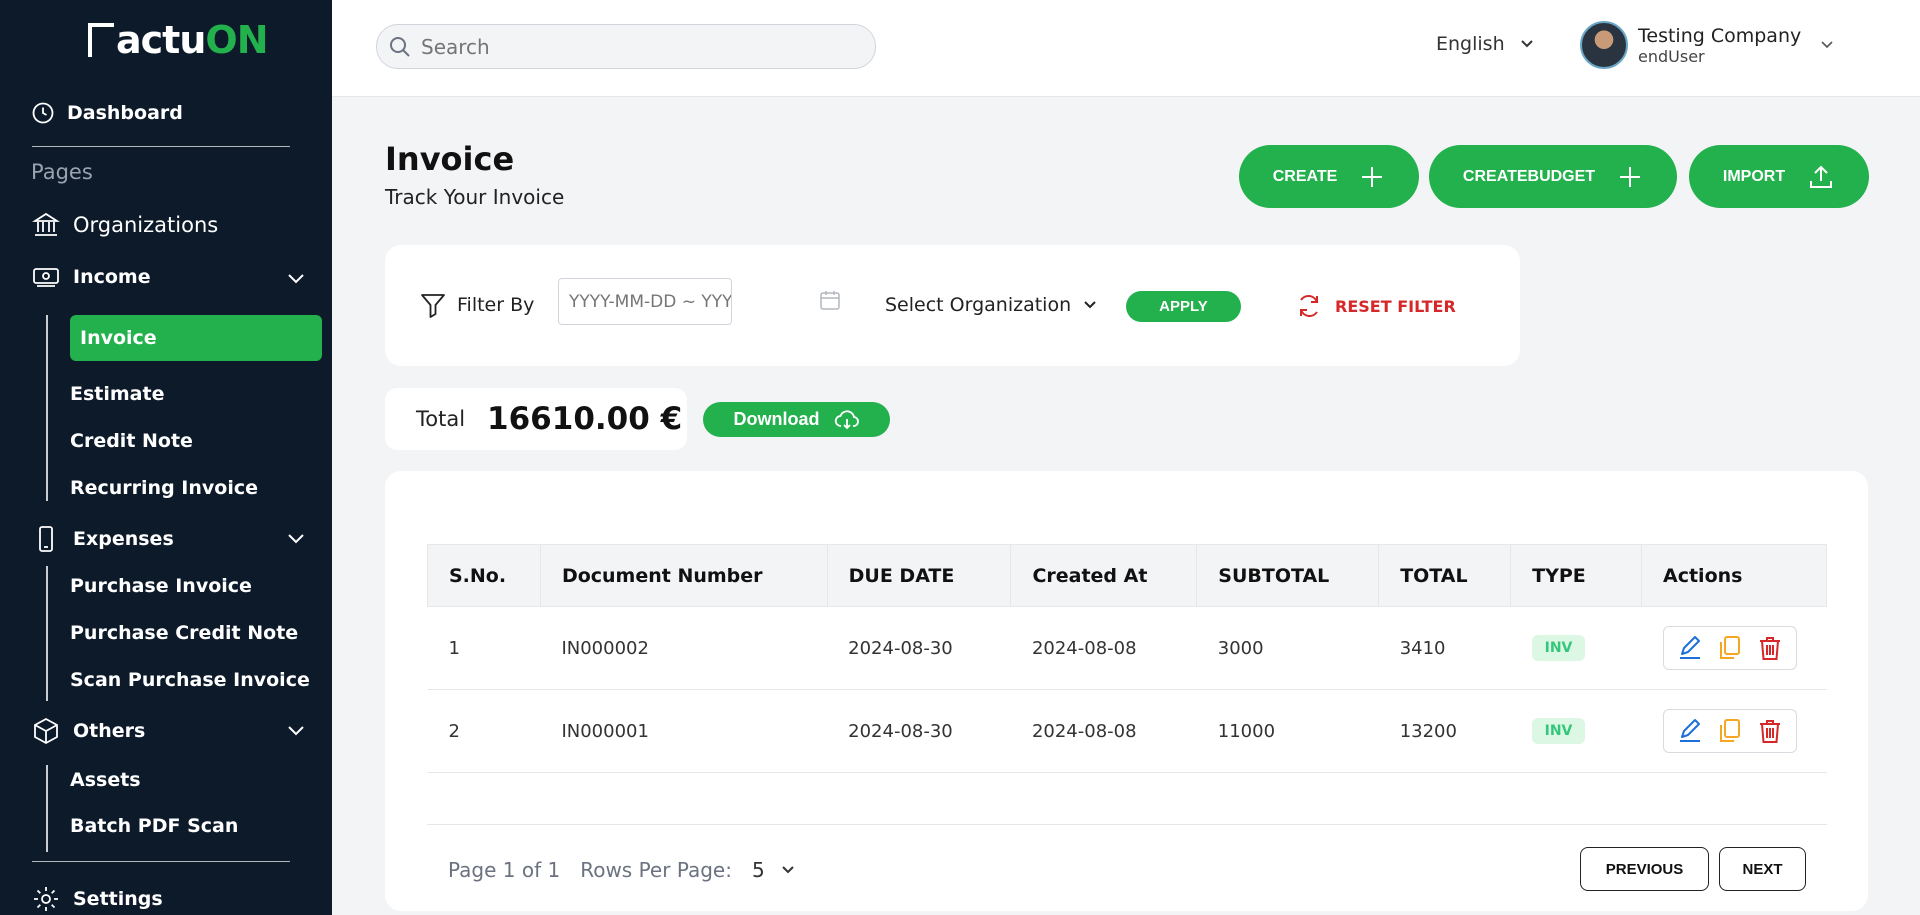  I want to click on sidebar-item-credit-note: Credit Note, so click(131, 441).